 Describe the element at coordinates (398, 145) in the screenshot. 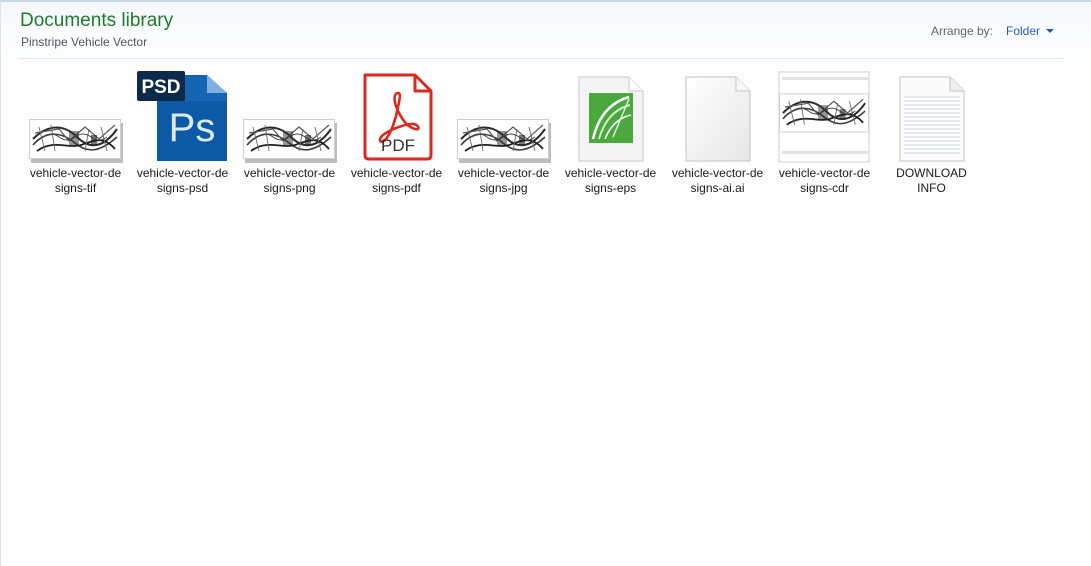

I see `pdf-label: PDF` at that location.